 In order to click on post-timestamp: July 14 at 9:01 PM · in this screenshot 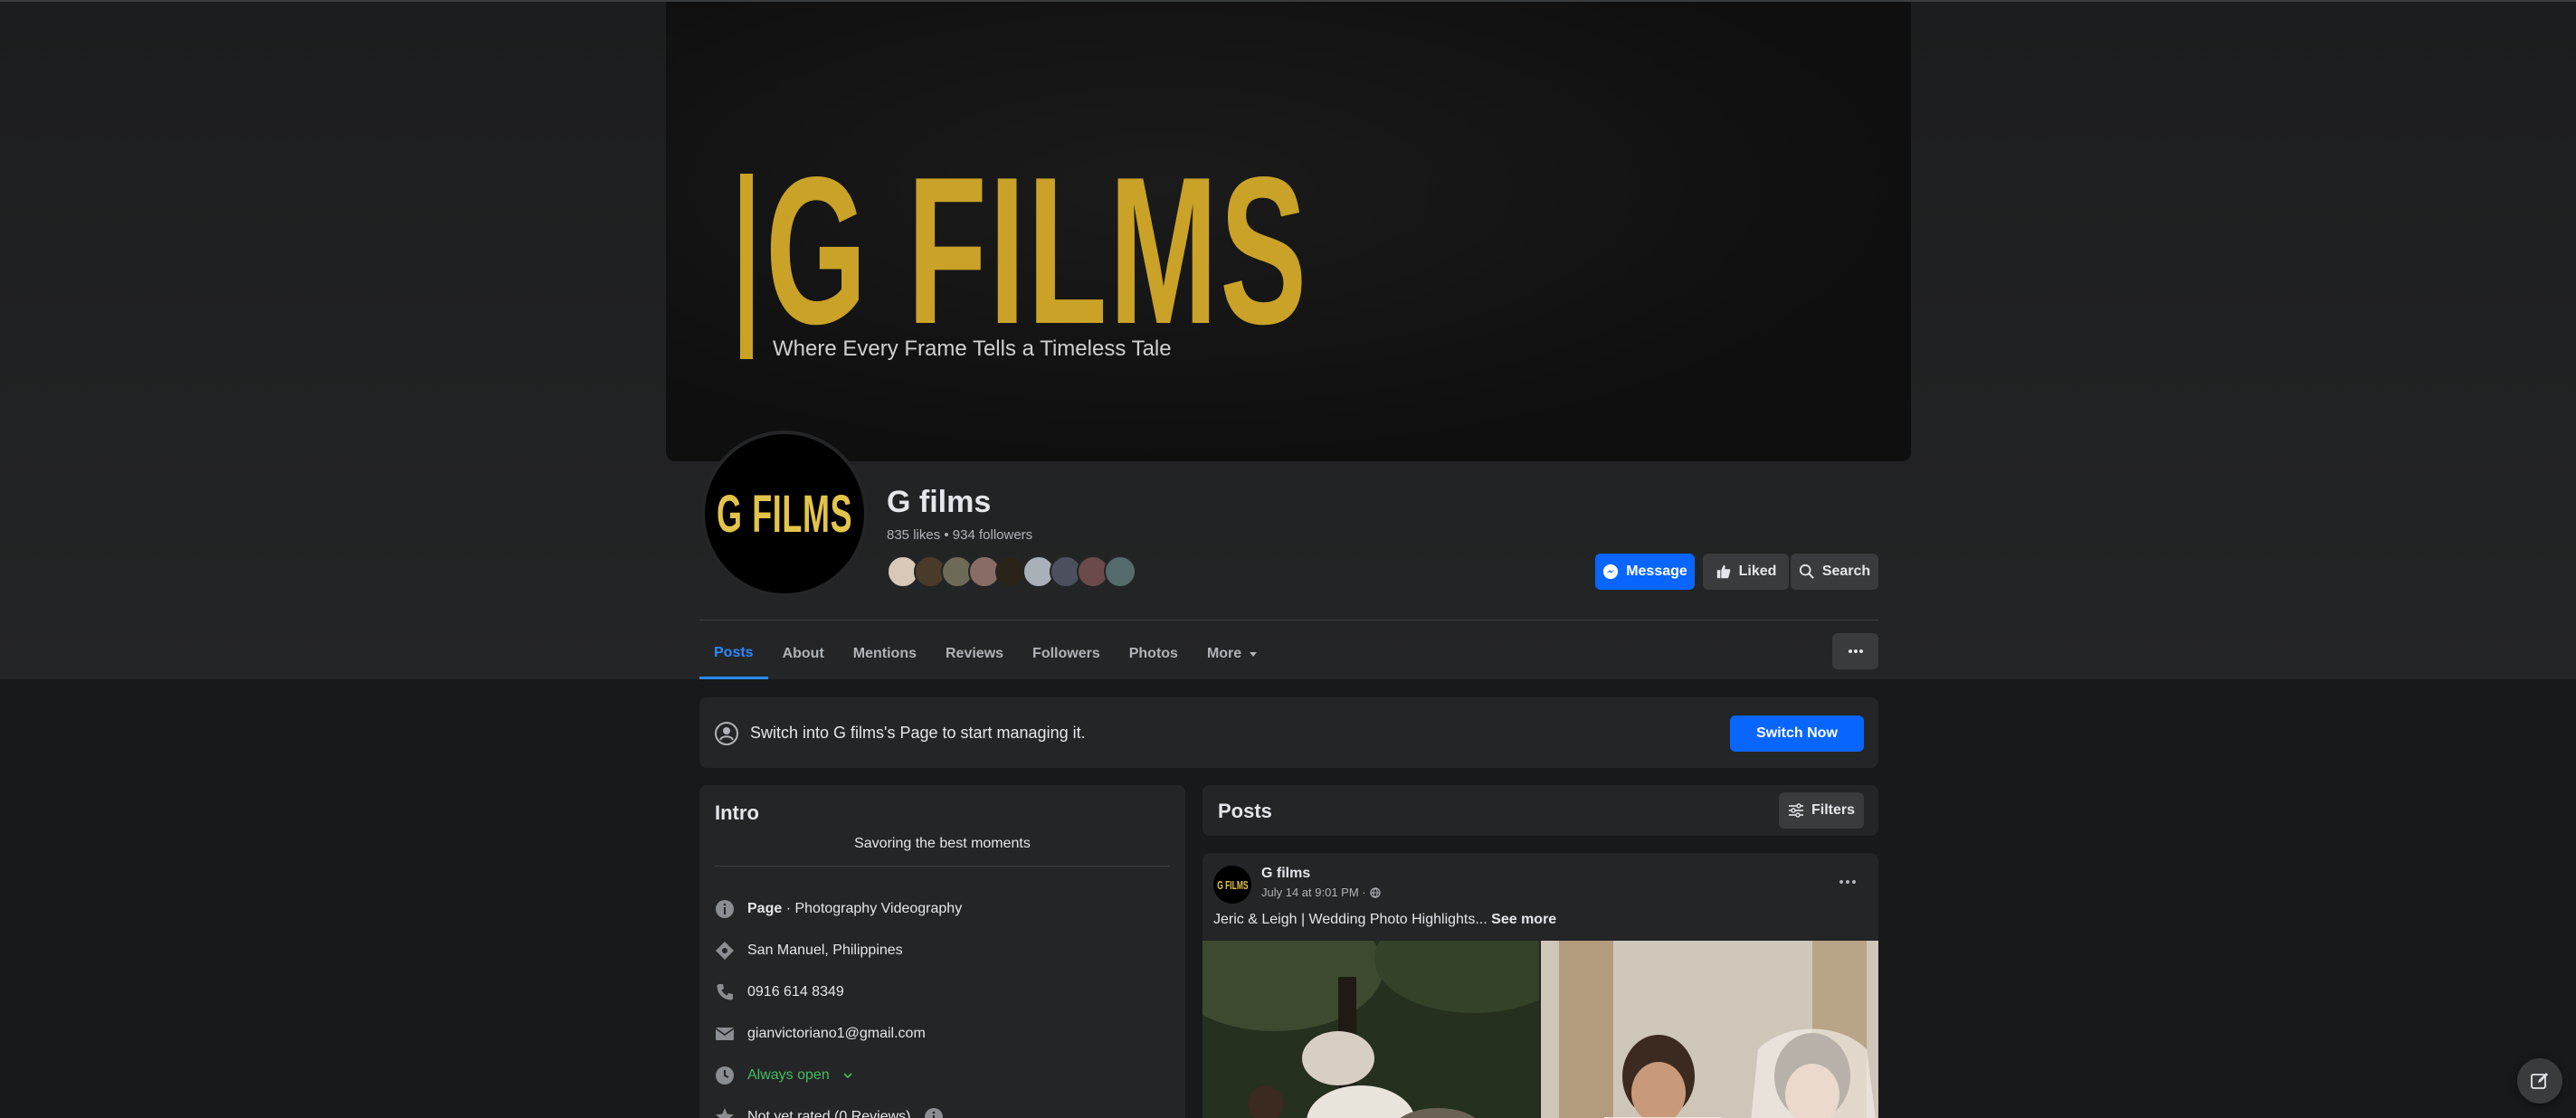, I will do `click(1313, 892)`.